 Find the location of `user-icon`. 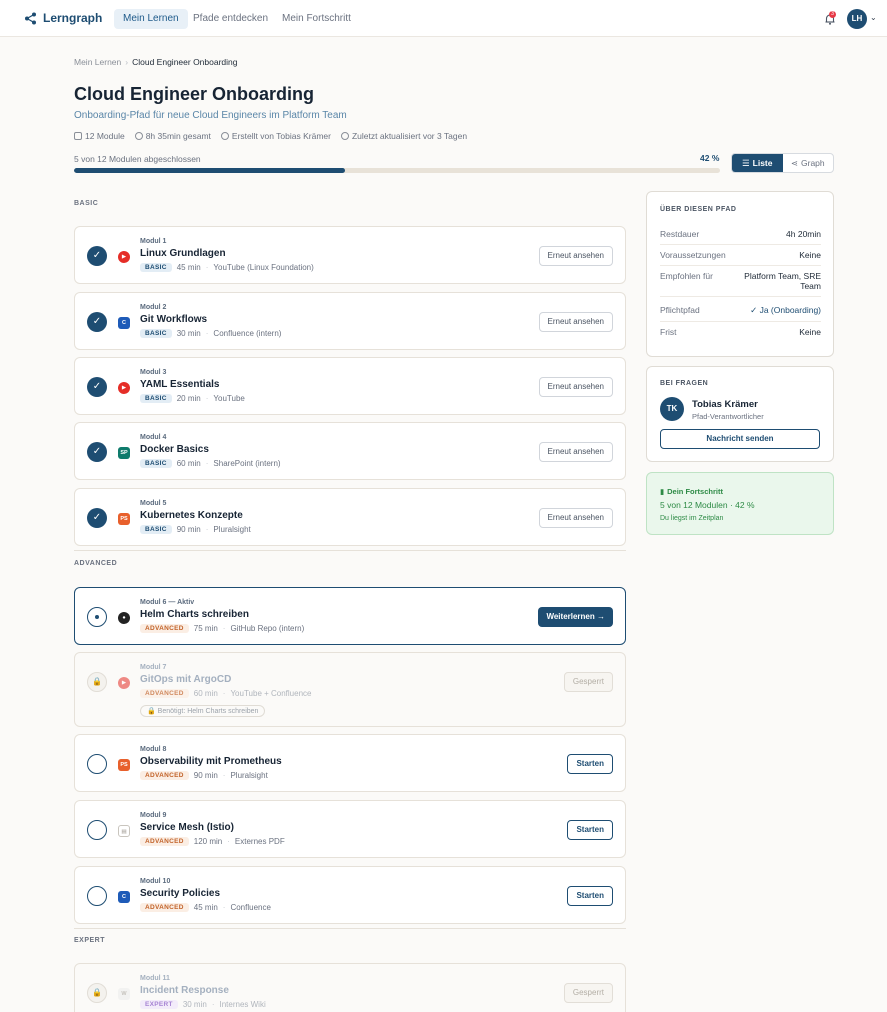

user-icon is located at coordinates (224, 136).